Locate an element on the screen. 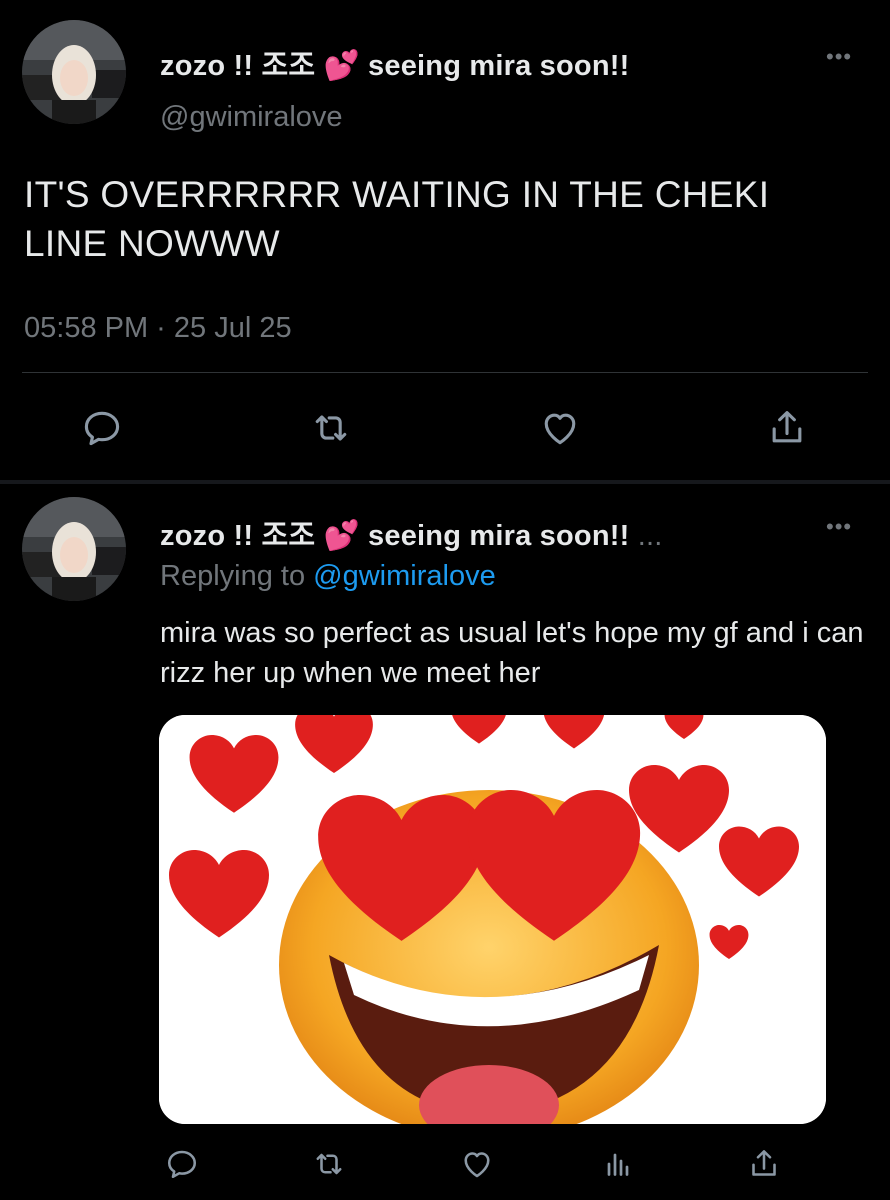 The image size is (890, 1200). retweet-button is located at coordinates (331, 428).